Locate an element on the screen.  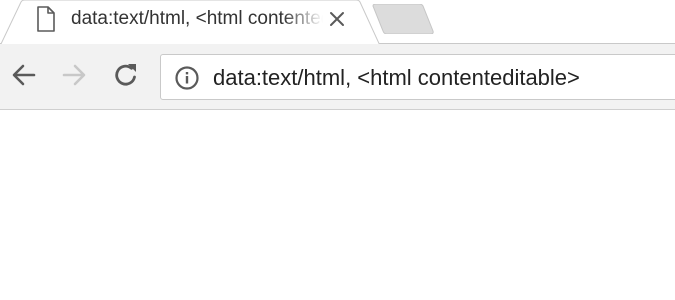
reload-button is located at coordinates (126, 75).